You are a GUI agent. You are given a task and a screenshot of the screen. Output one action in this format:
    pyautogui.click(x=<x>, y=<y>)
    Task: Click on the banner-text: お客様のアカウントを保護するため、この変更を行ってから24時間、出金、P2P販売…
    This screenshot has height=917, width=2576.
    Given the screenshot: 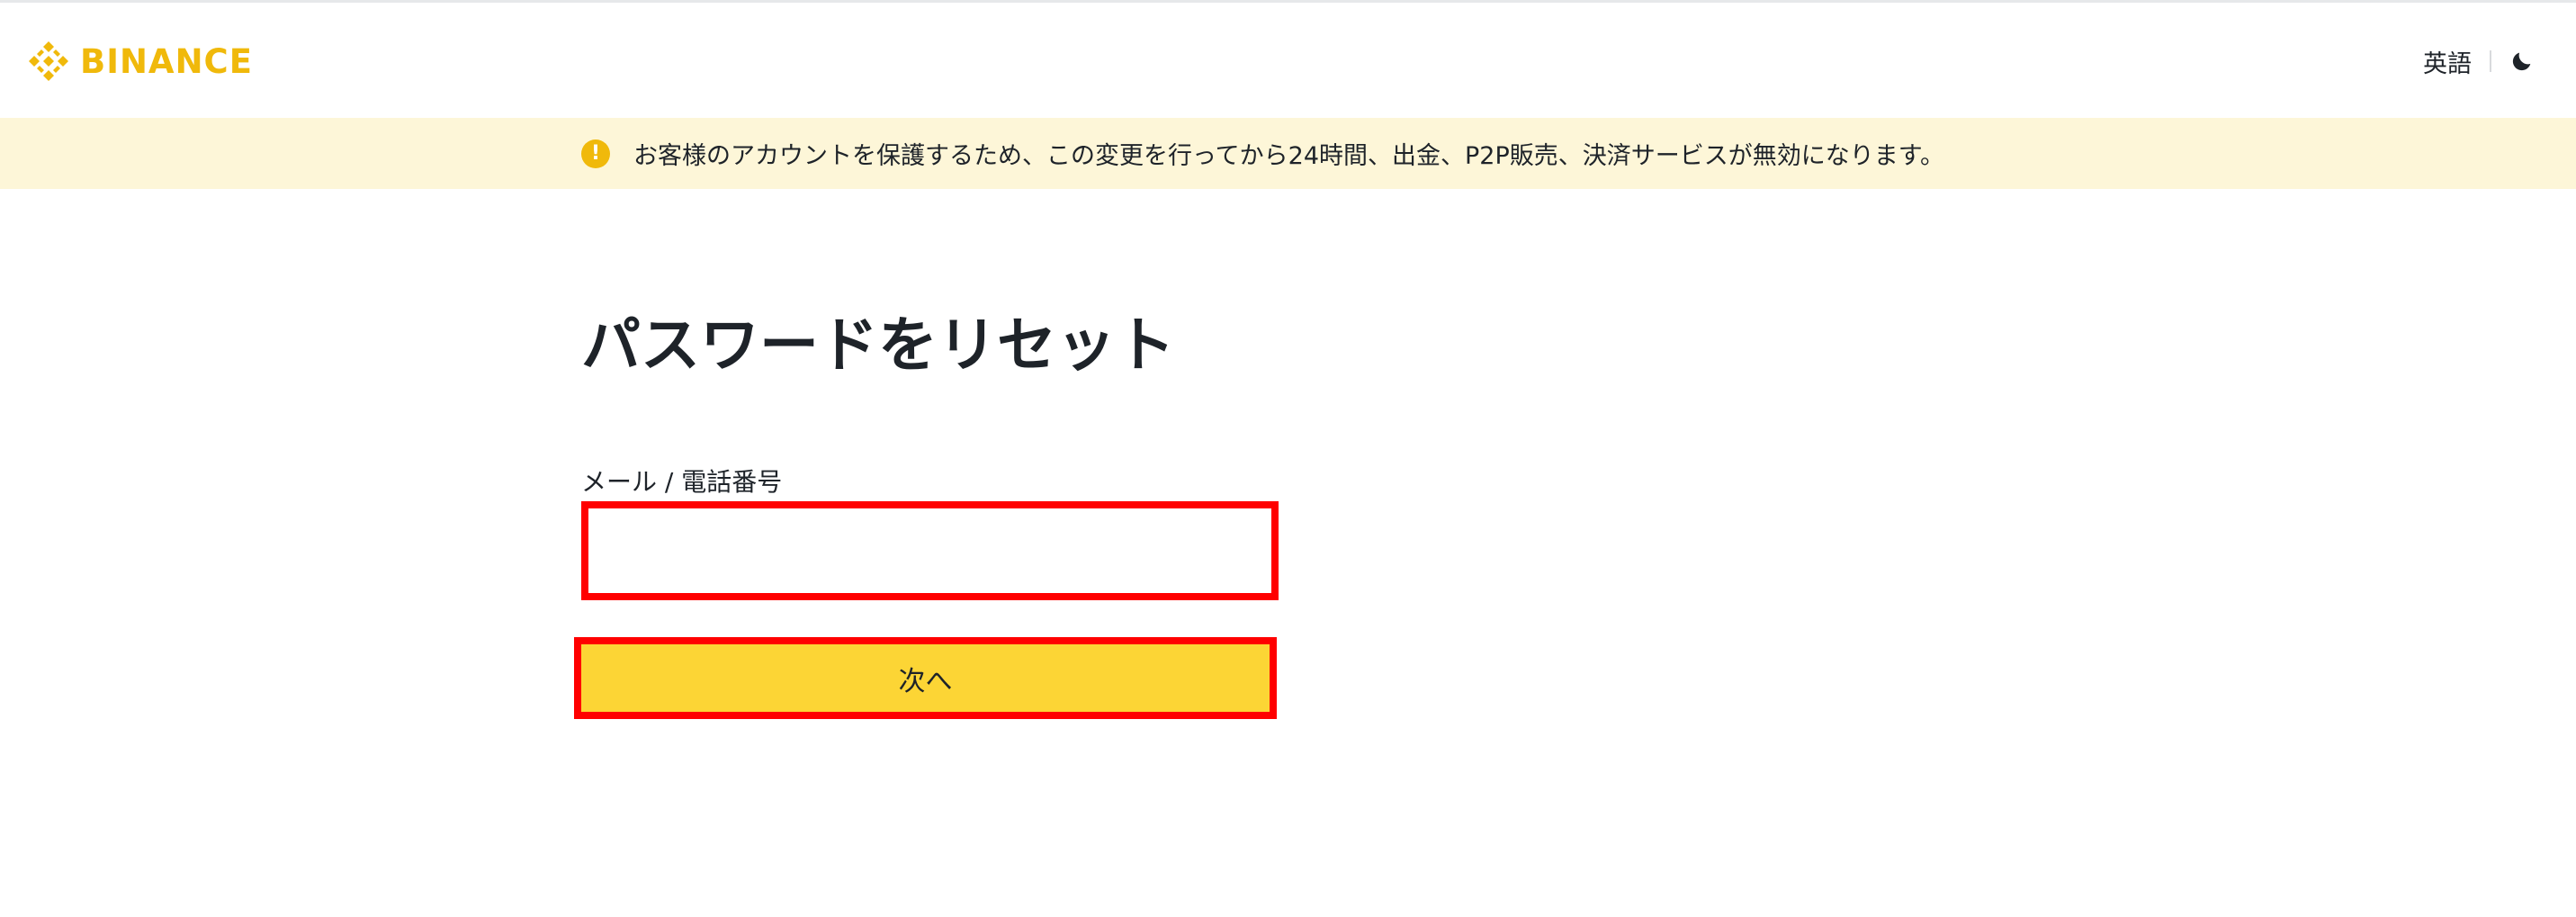 What is the action you would take?
    pyautogui.click(x=1289, y=156)
    